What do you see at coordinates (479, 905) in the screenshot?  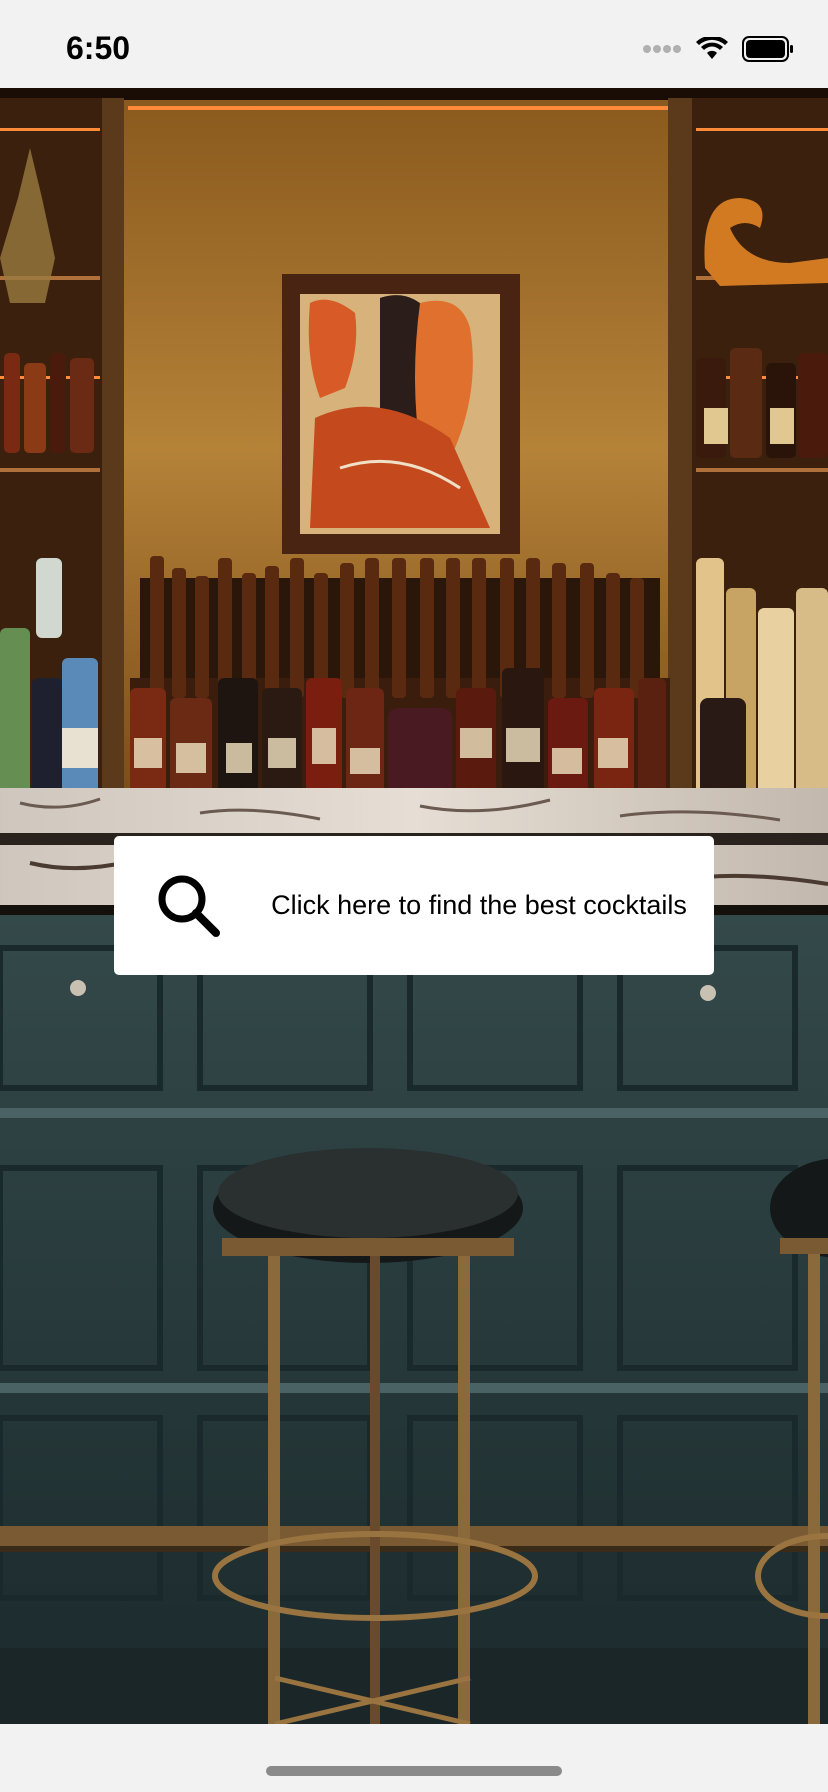 I see `search-prompt-text: Click here to find the best cocktails` at bounding box center [479, 905].